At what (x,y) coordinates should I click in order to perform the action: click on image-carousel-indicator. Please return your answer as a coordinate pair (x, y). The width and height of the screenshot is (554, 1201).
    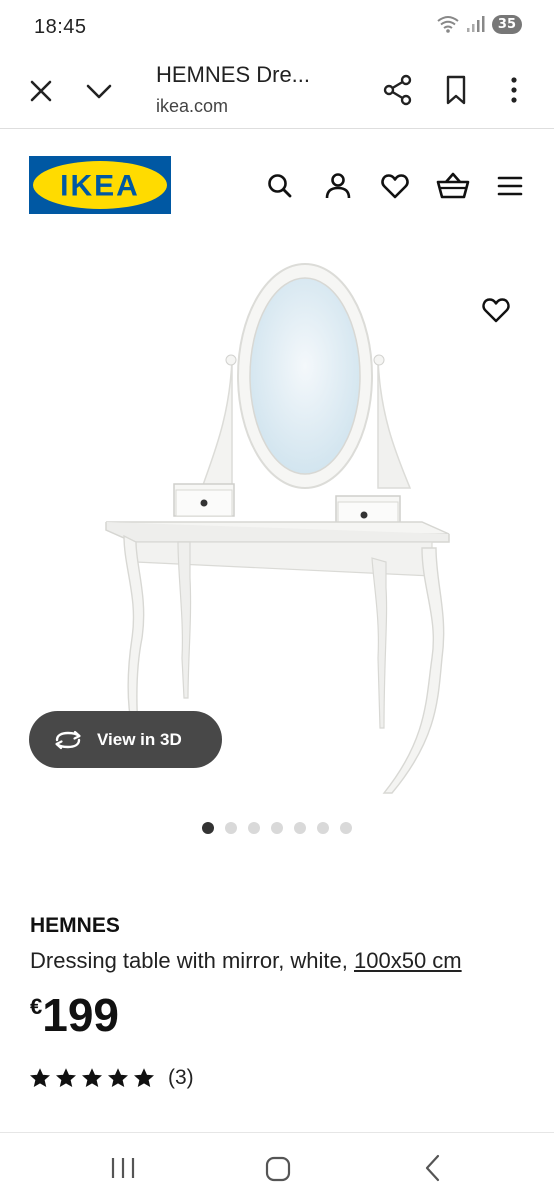
    Looking at the image, I should click on (277, 828).